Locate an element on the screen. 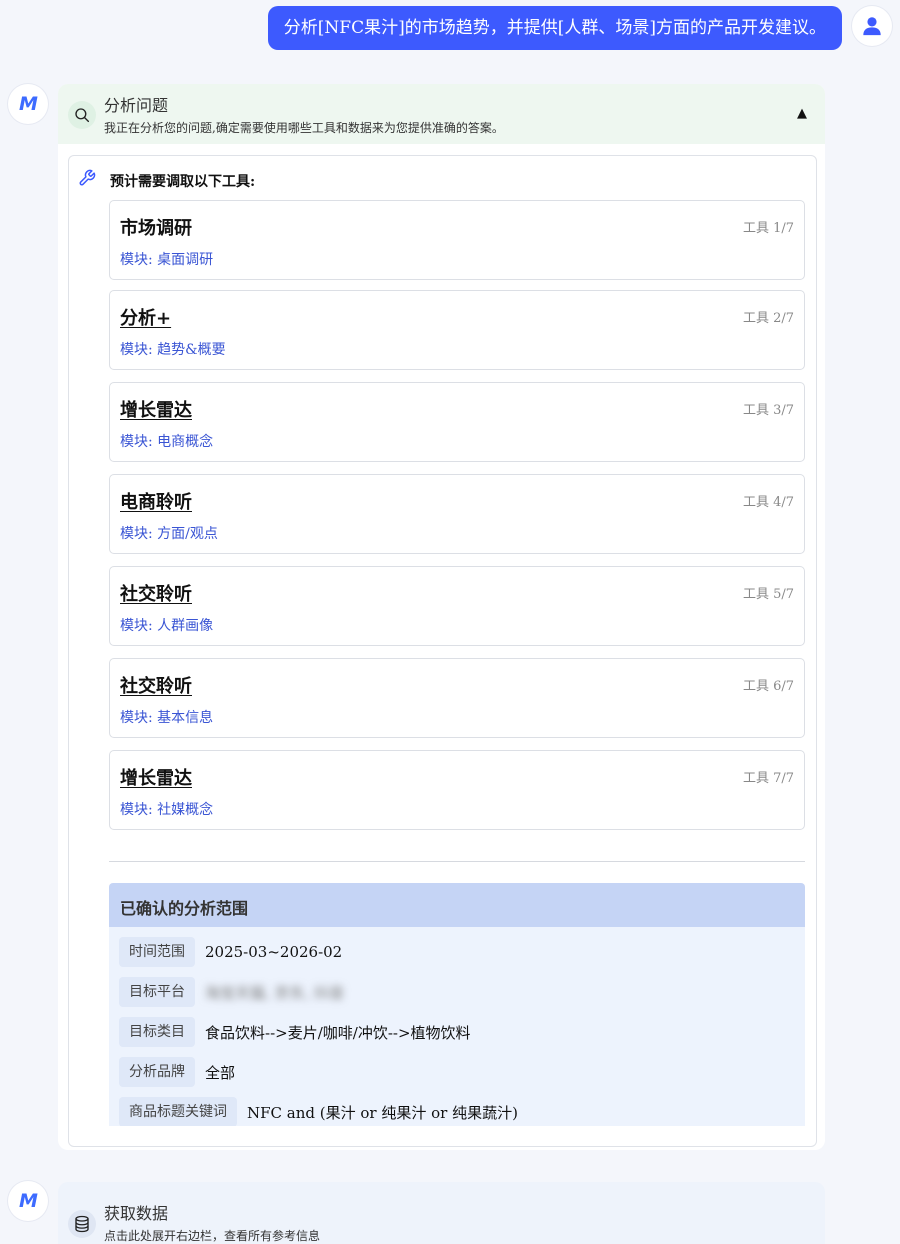 Image resolution: width=900 pixels, height=1244 pixels. user-avatar is located at coordinates (872, 26).